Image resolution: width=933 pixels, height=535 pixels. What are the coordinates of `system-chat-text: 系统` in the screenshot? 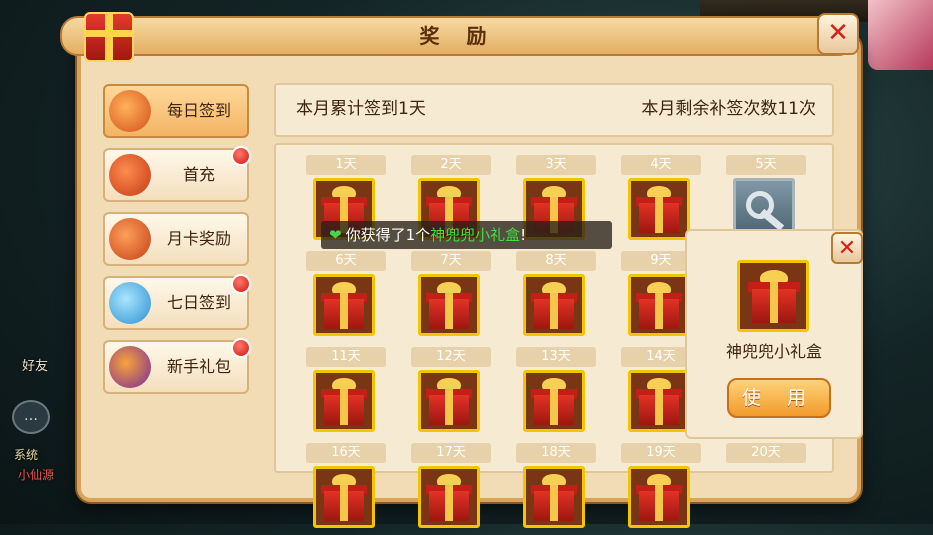 It's located at (26, 455).